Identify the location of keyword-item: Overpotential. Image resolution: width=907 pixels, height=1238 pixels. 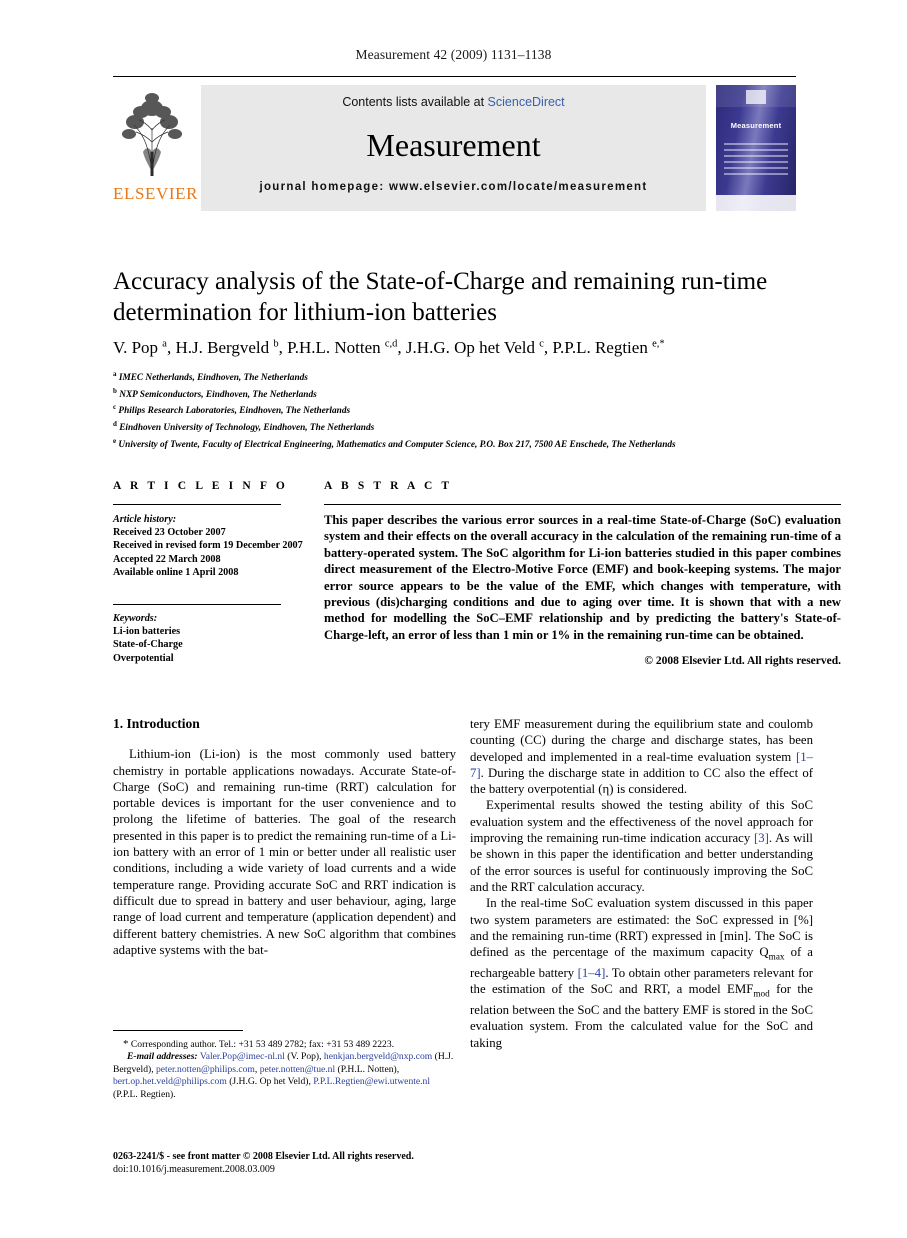
(143, 658).